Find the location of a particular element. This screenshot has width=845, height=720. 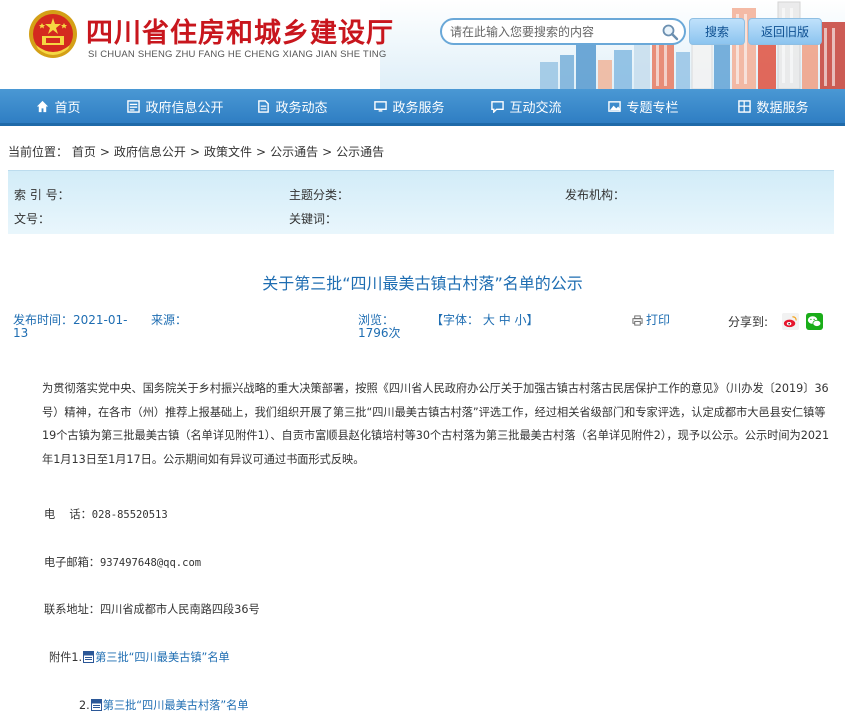

list-icon is located at coordinates (134, 106).